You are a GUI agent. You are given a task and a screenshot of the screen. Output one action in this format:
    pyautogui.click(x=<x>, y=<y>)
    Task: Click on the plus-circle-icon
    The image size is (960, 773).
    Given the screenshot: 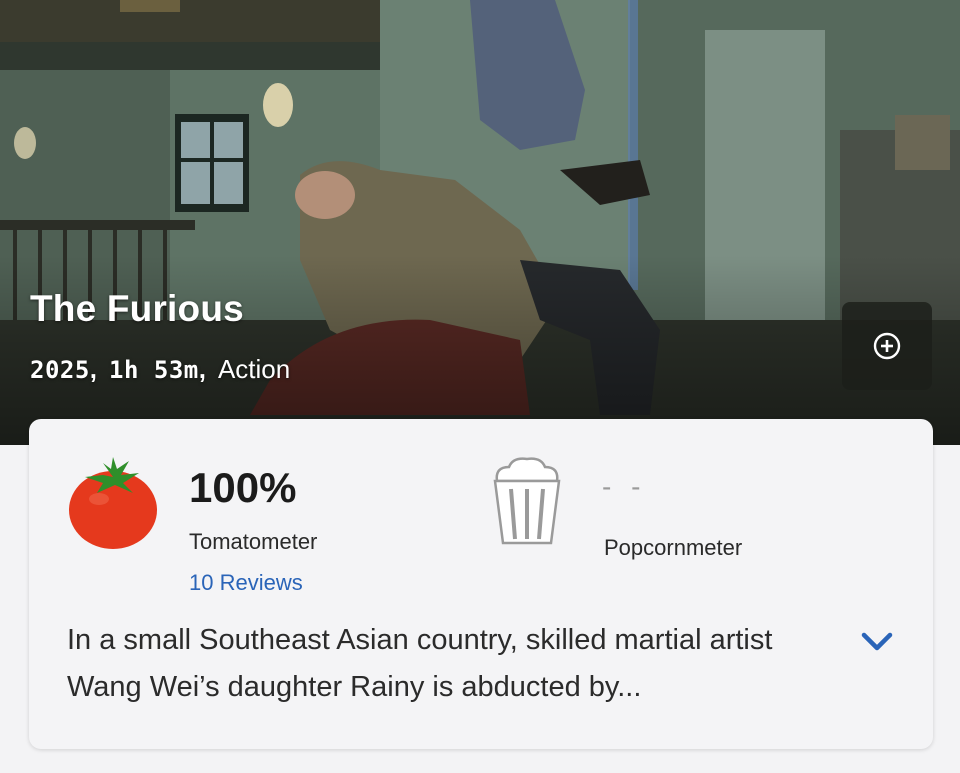 What is the action you would take?
    pyautogui.click(x=887, y=346)
    